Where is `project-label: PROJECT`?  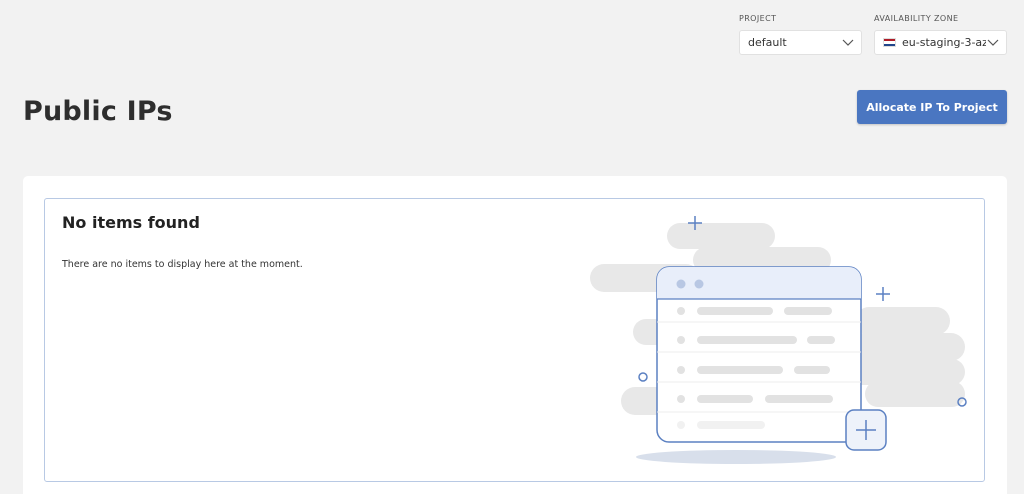 project-label: PROJECT is located at coordinates (758, 18).